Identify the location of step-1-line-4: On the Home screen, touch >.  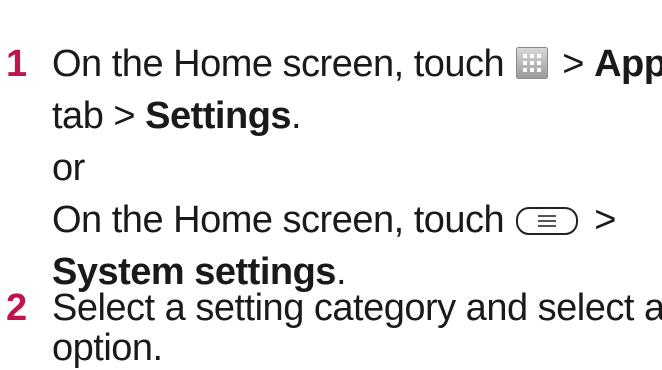
(334, 220).